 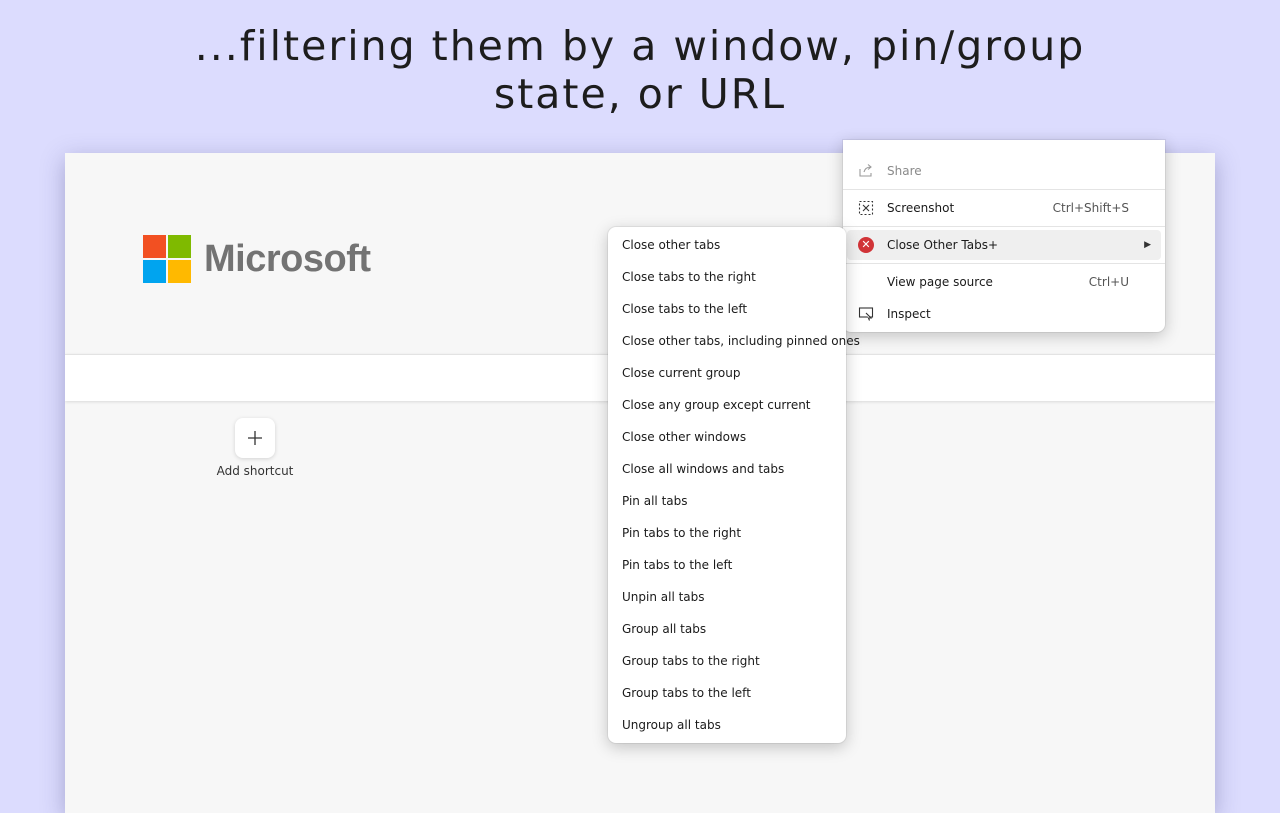 I want to click on menu-item-label: View page source, so click(x=940, y=282).